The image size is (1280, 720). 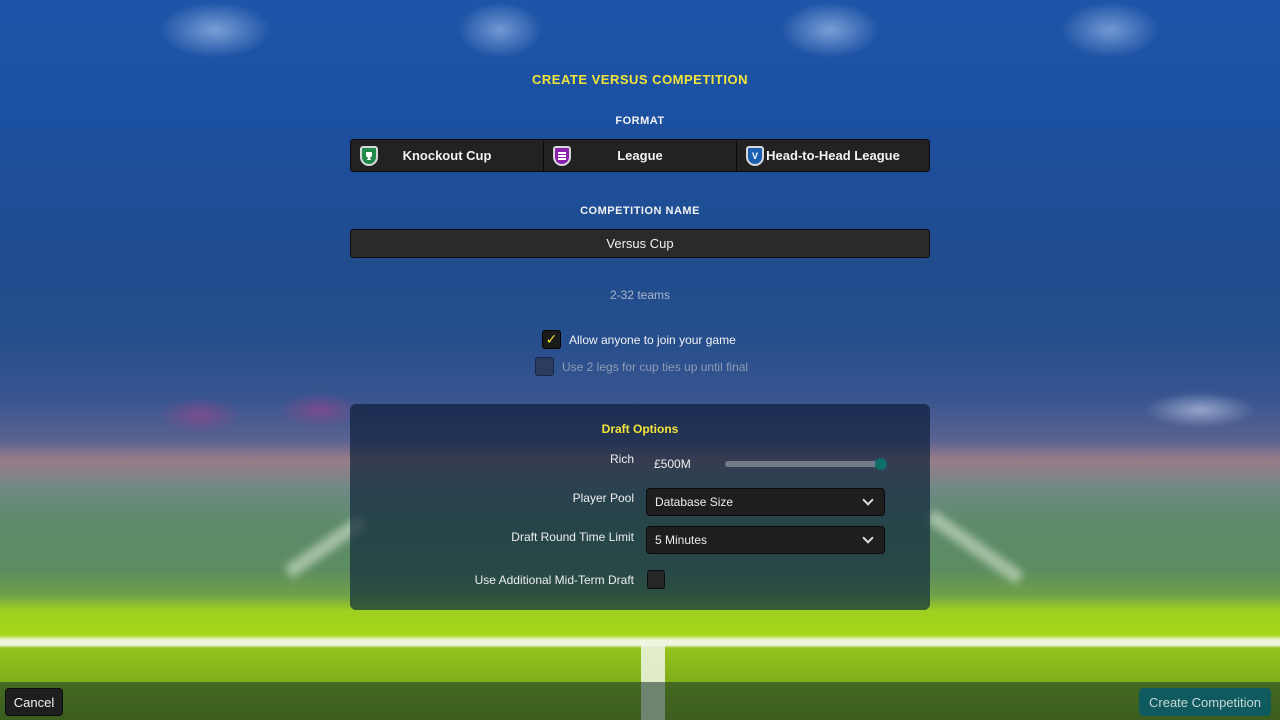 I want to click on allow-join-option: ✓ Allow anyone to join your game, so click(x=639, y=339).